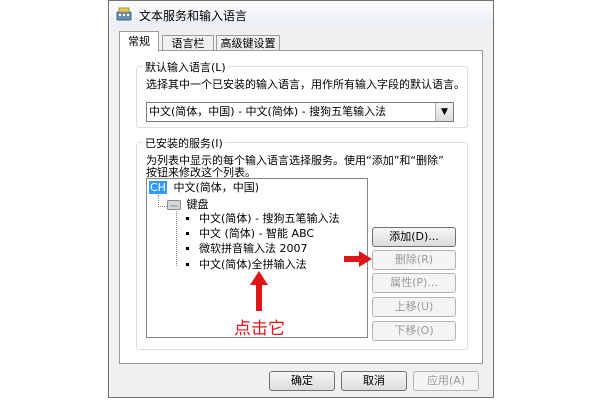 Image resolution: width=600 pixels, height=400 pixels. Describe the element at coordinates (193, 16) in the screenshot. I see `window-title: 文本服务和输入语言` at that location.